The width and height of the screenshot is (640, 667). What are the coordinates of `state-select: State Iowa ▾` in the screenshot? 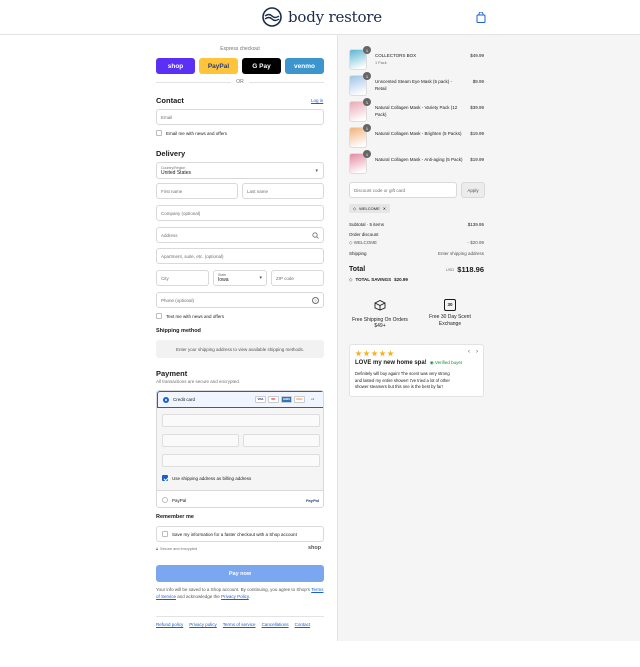 It's located at (240, 278).